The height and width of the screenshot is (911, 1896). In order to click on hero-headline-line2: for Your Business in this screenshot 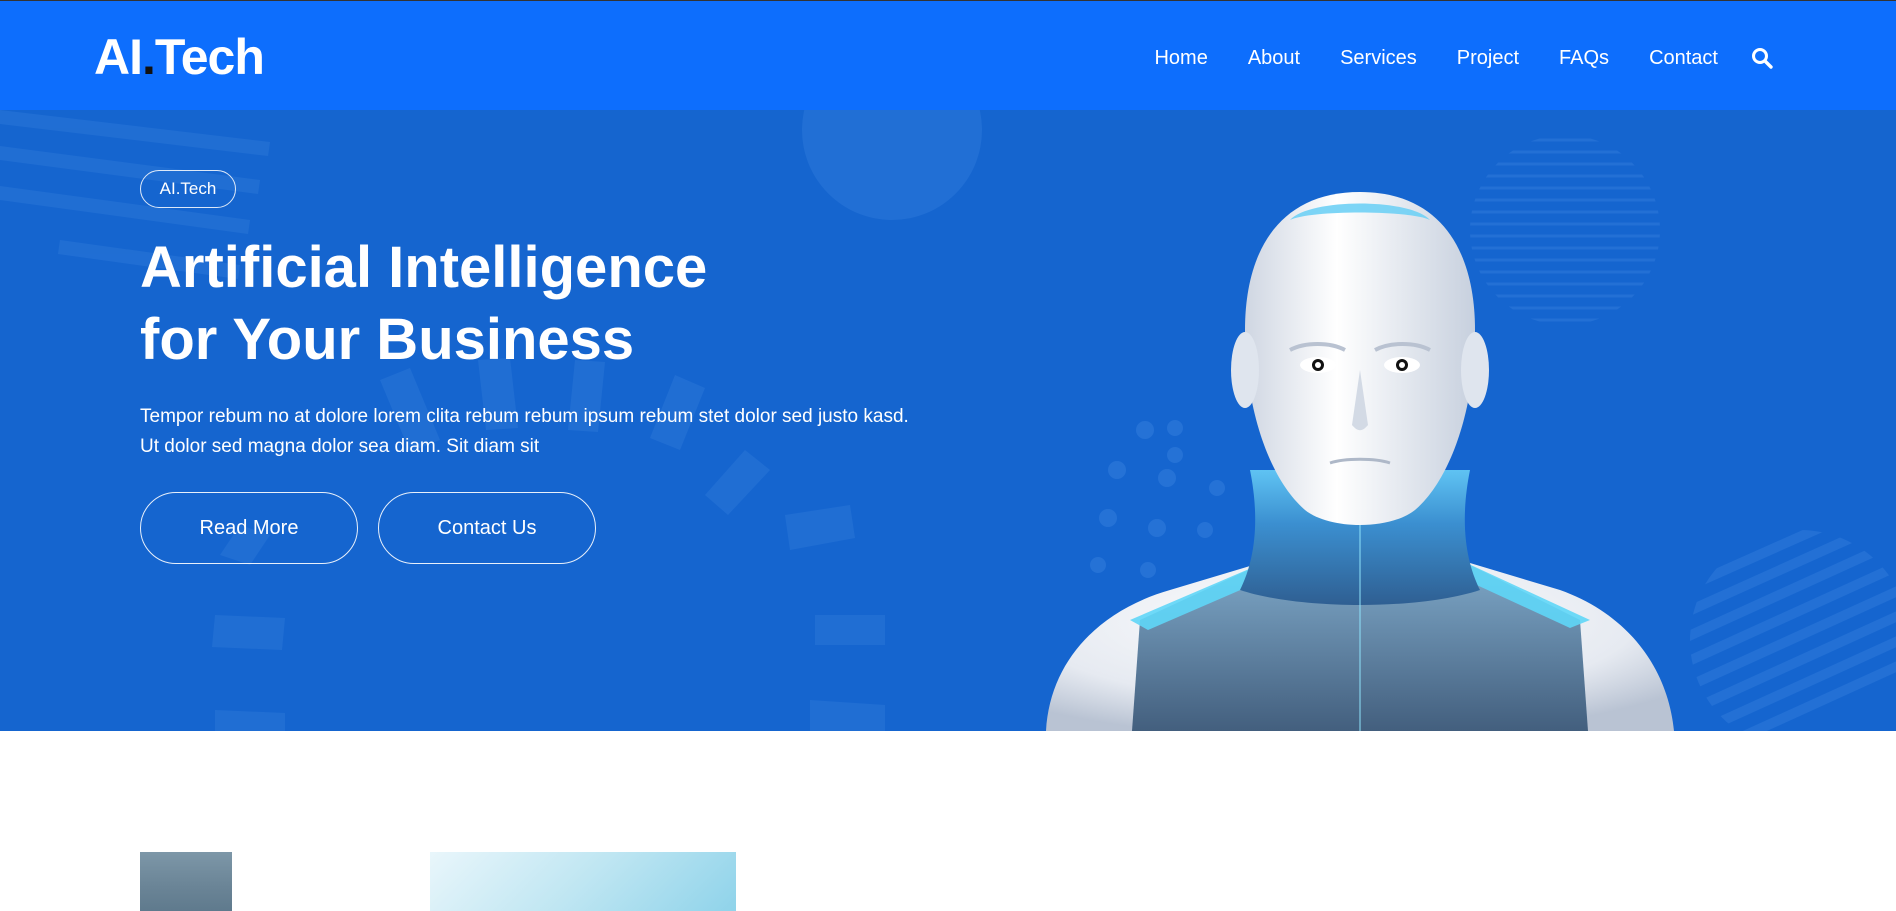, I will do `click(387, 339)`.